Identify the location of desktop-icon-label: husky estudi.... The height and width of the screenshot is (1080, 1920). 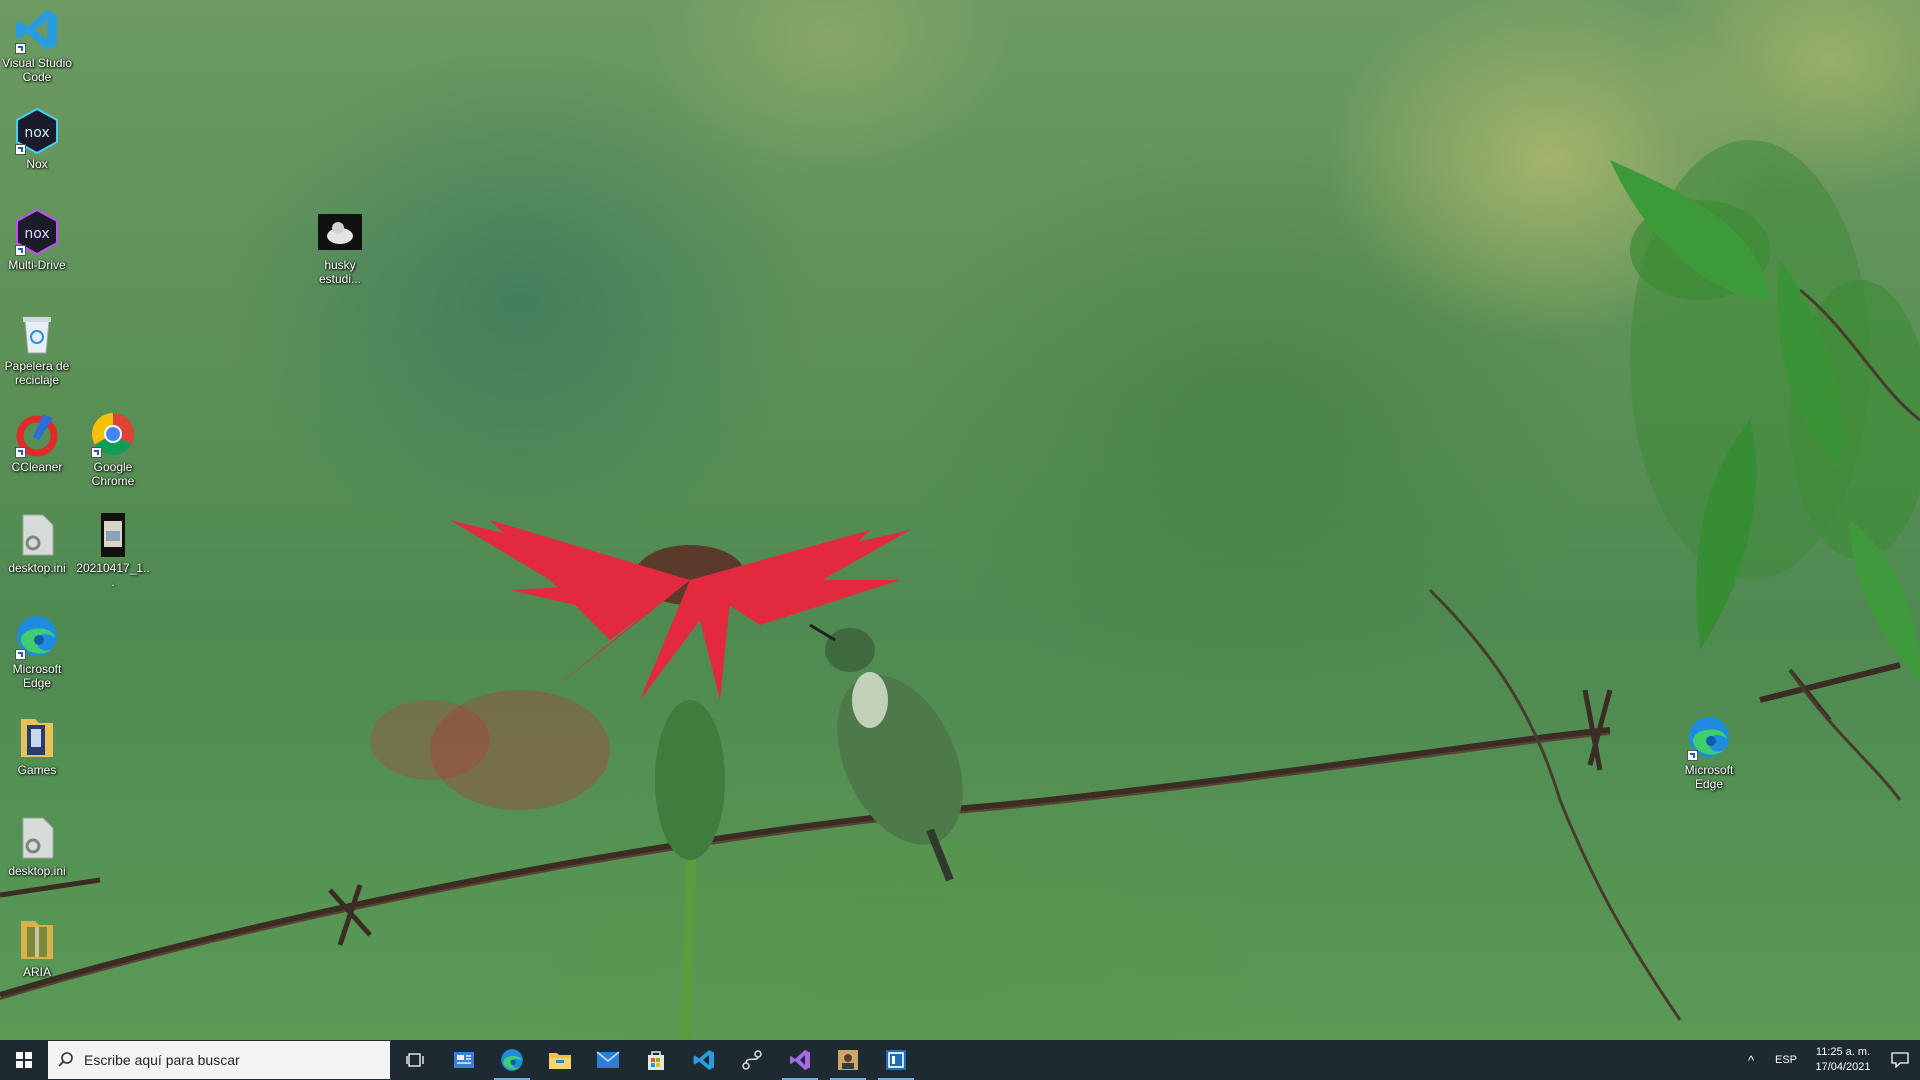
(340, 272).